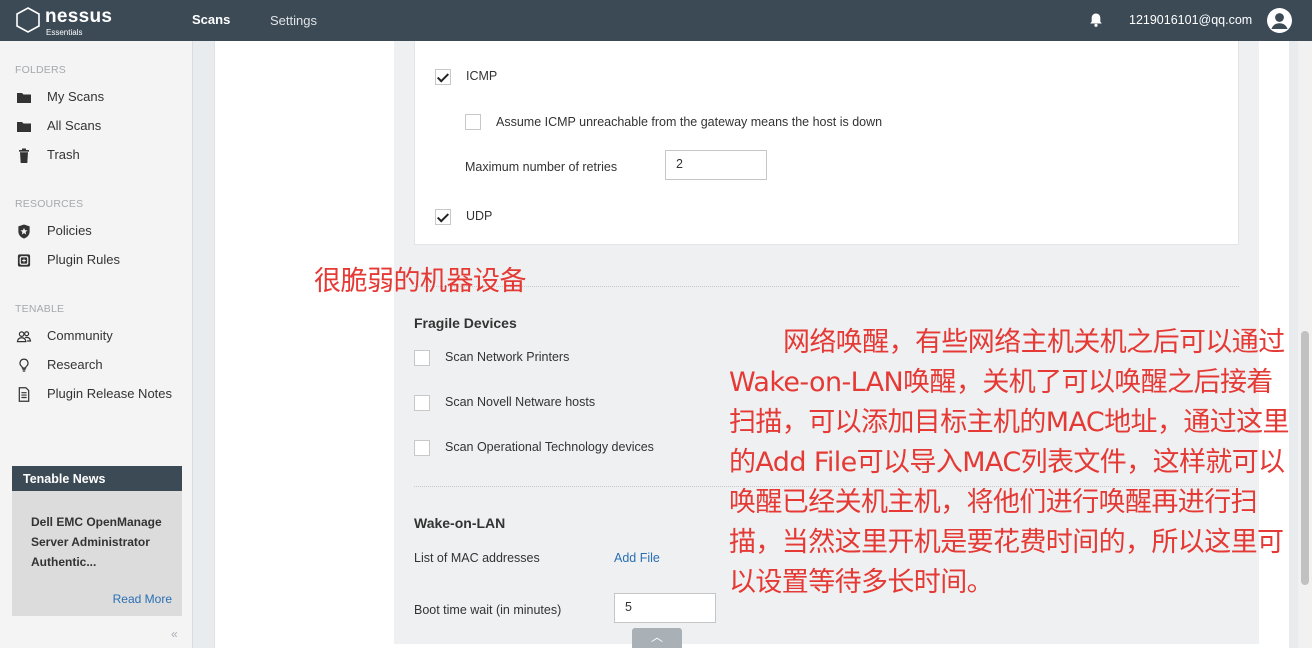 The image size is (1312, 648). What do you see at coordinates (40, 70) in the screenshot?
I see `folders-section-label: FOLDERS` at bounding box center [40, 70].